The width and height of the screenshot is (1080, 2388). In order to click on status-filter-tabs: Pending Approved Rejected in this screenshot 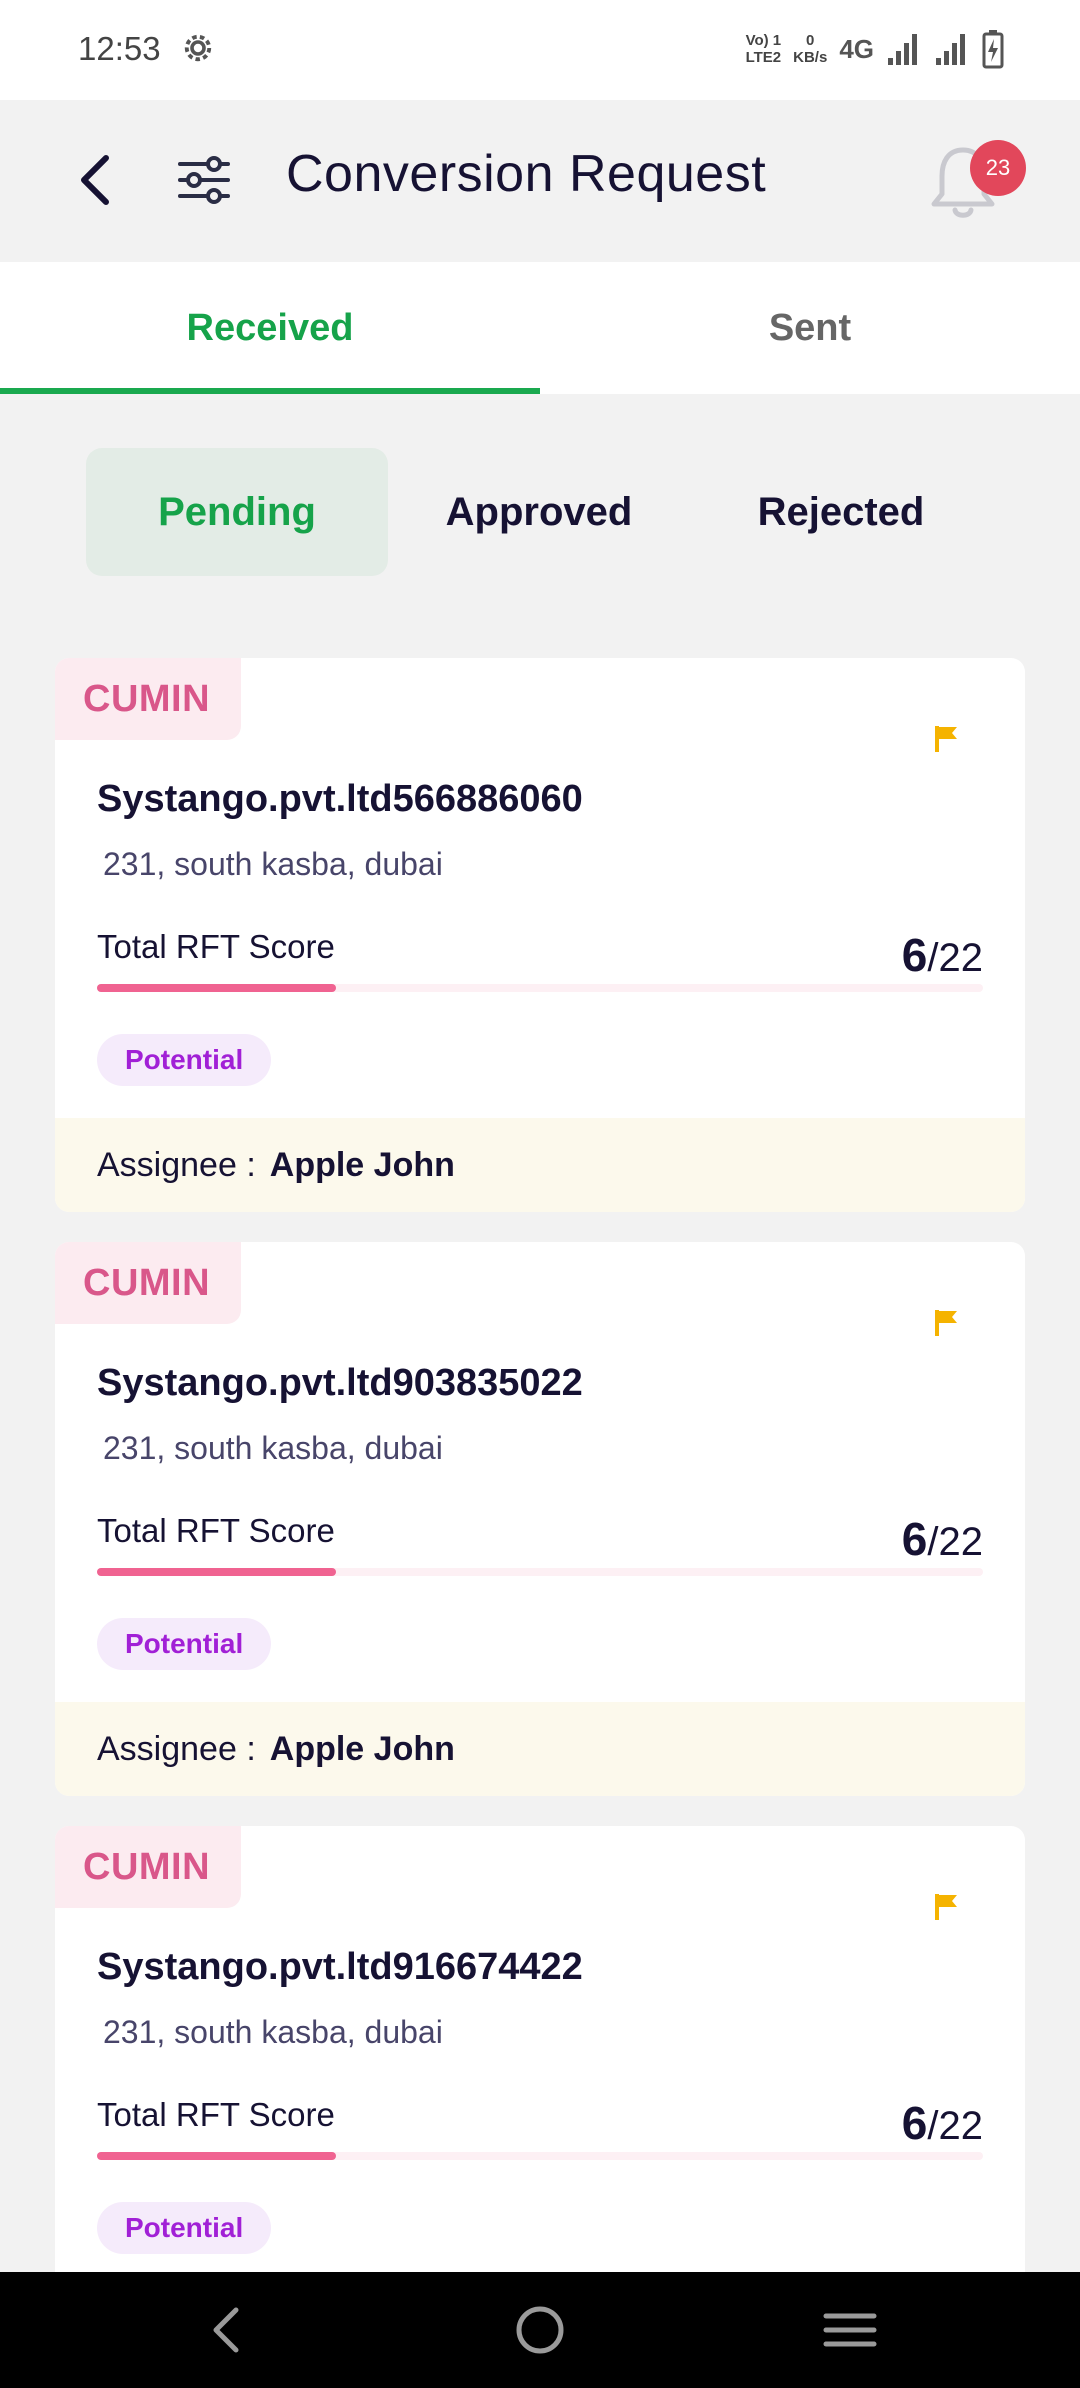, I will do `click(541, 512)`.